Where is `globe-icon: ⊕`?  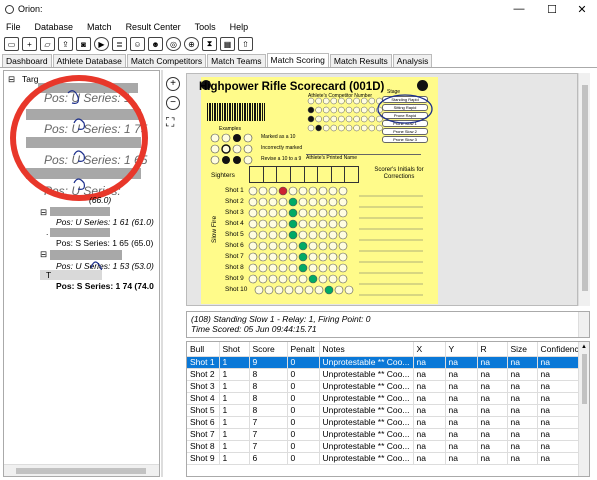
globe-icon: ⊕ is located at coordinates (191, 44).